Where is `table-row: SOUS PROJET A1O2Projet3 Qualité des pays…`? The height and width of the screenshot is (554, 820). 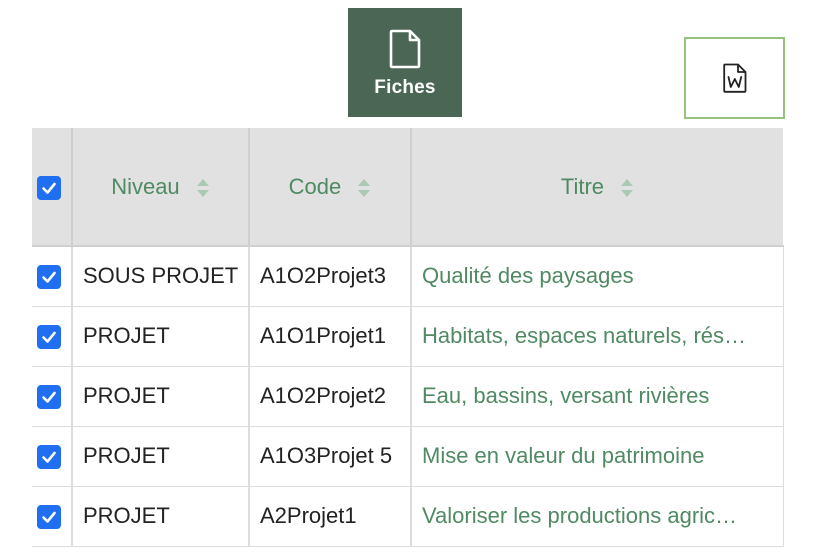
table-row: SOUS PROJET A1O2Projet3 Qualité des pays… is located at coordinates (408, 276).